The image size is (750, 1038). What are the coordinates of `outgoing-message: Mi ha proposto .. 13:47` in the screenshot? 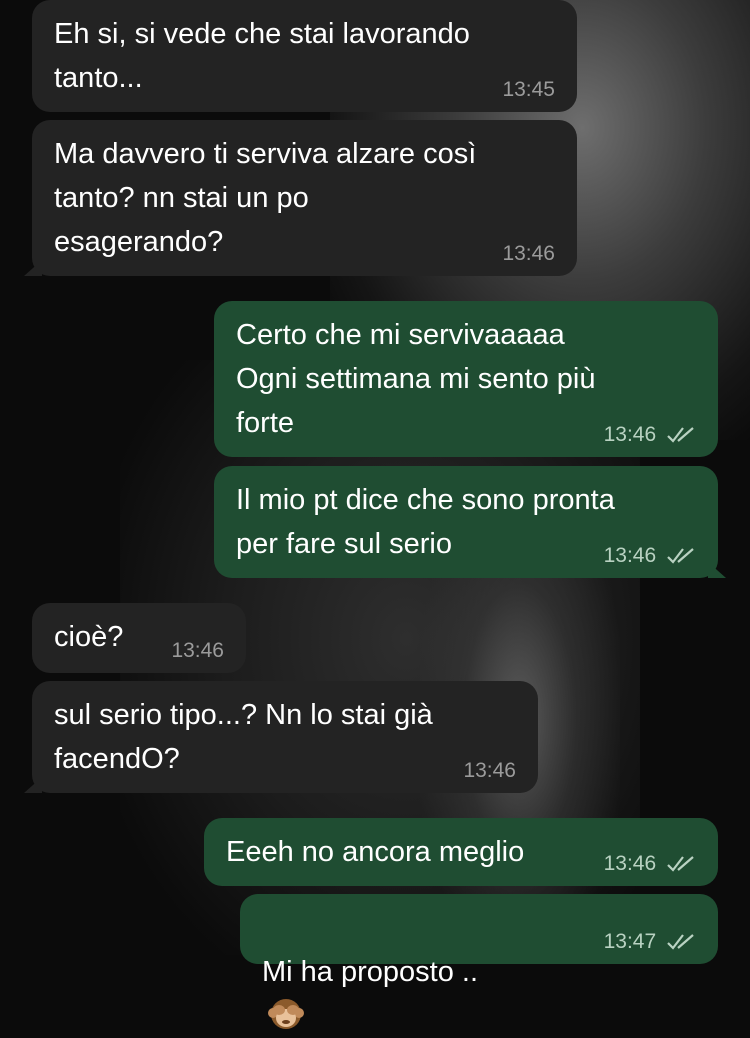 It's located at (479, 961).